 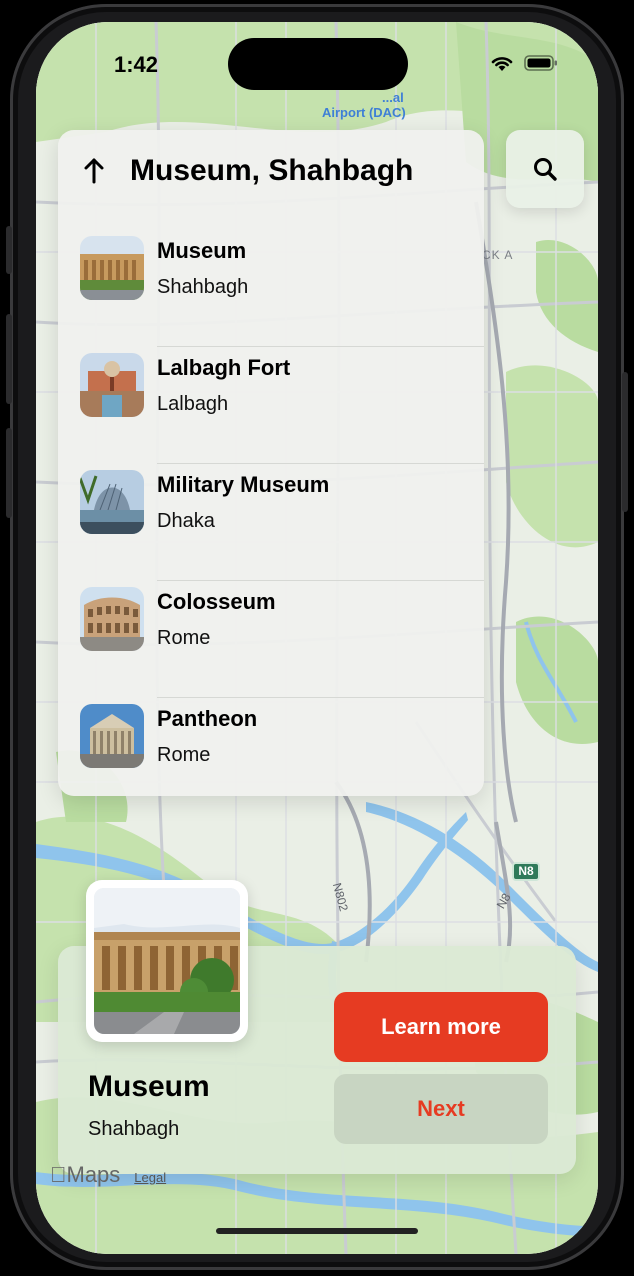 What do you see at coordinates (112, 619) in the screenshot?
I see `colosseum-photo` at bounding box center [112, 619].